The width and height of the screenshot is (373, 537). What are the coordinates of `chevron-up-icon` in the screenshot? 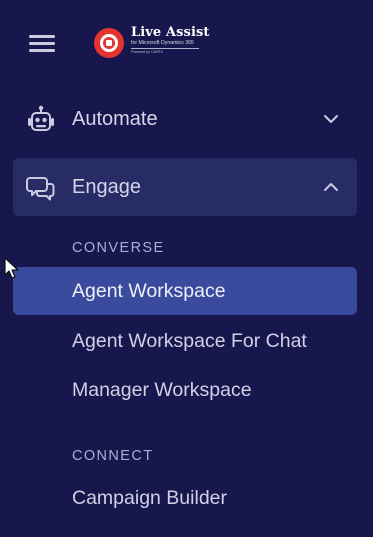 It's located at (331, 187).